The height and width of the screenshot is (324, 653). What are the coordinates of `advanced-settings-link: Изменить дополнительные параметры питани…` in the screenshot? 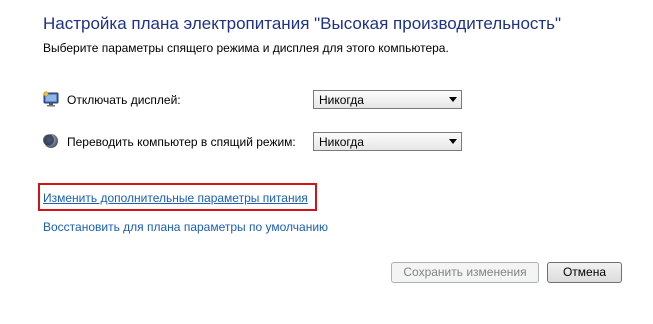 It's located at (175, 198).